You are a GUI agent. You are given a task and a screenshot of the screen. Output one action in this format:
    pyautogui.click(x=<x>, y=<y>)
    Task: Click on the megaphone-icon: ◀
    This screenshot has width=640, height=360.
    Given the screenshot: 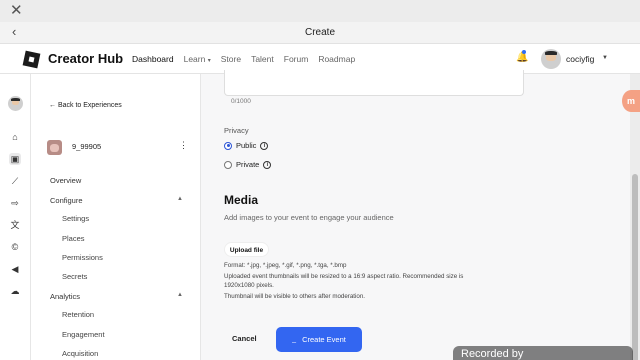 What is the action you would take?
    pyautogui.click(x=15, y=269)
    